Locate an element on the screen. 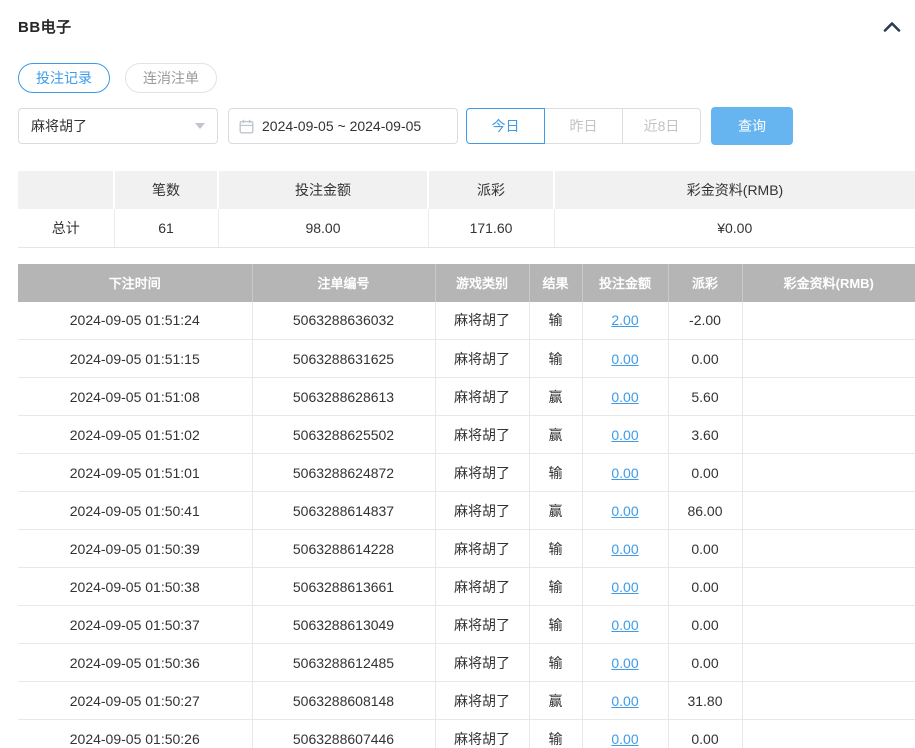  cell-payout: -2.00 is located at coordinates (705, 320).